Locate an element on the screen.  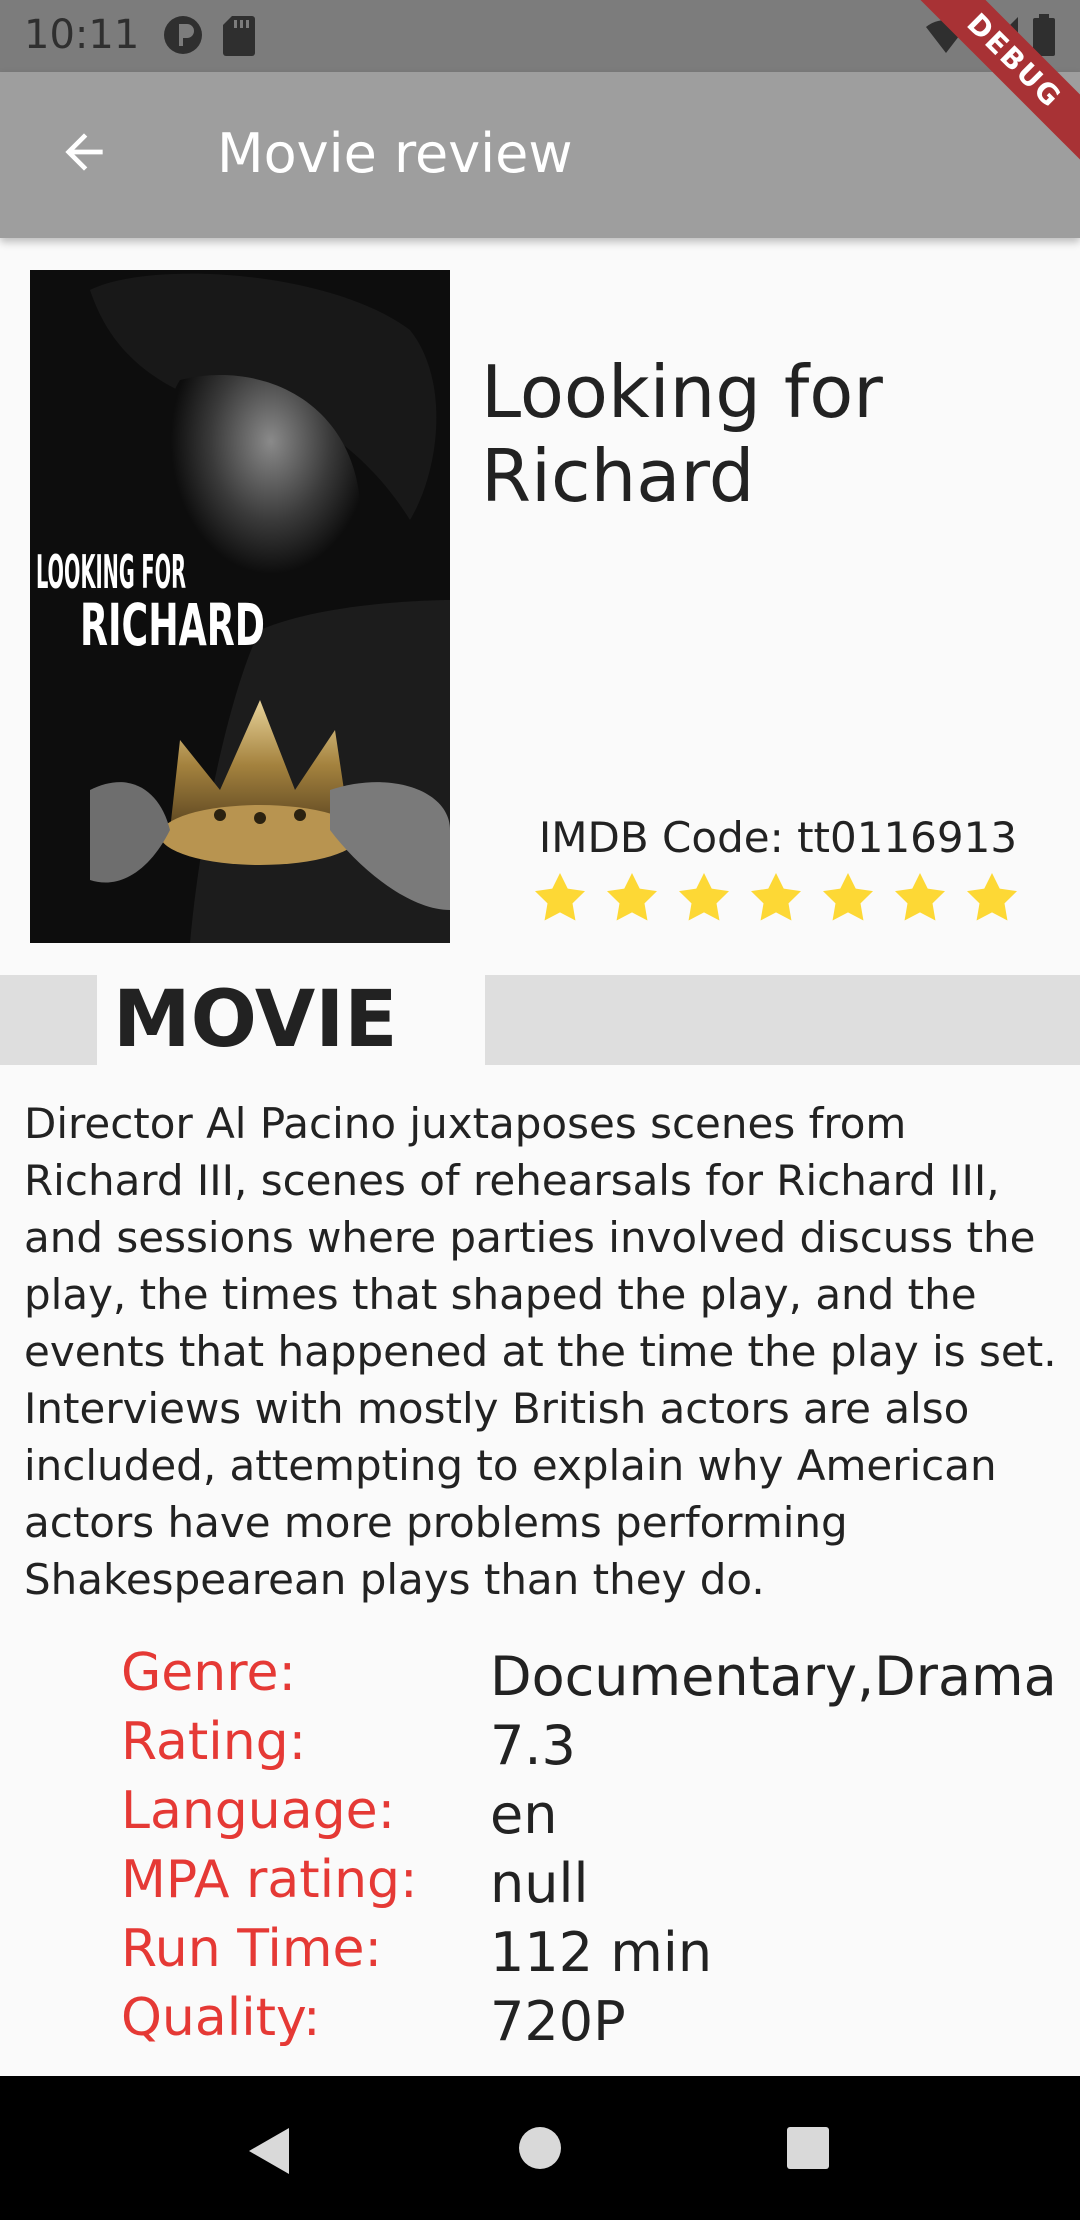
detail-value: Documentary,Drama is located at coordinates (773, 1676).